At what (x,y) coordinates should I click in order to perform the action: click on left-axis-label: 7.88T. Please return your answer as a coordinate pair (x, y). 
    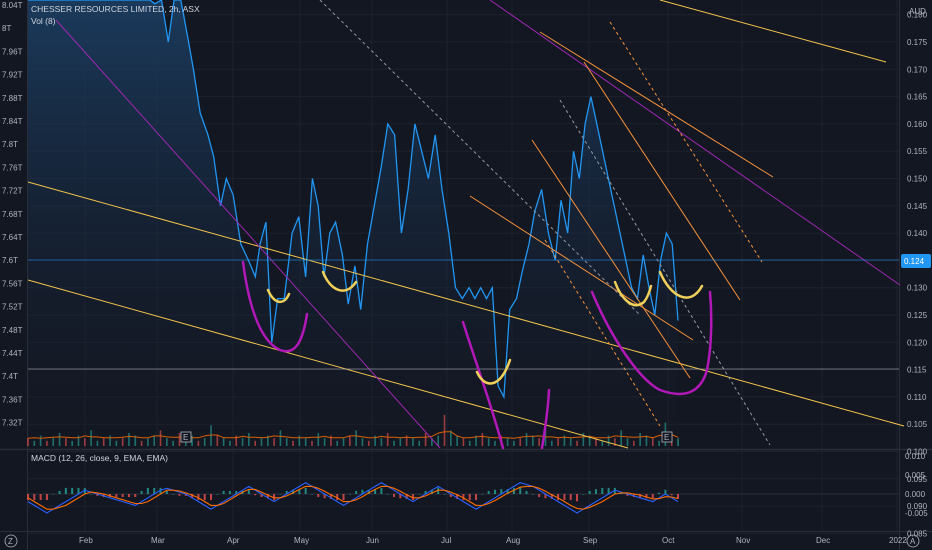
    Looking at the image, I should click on (12, 98).